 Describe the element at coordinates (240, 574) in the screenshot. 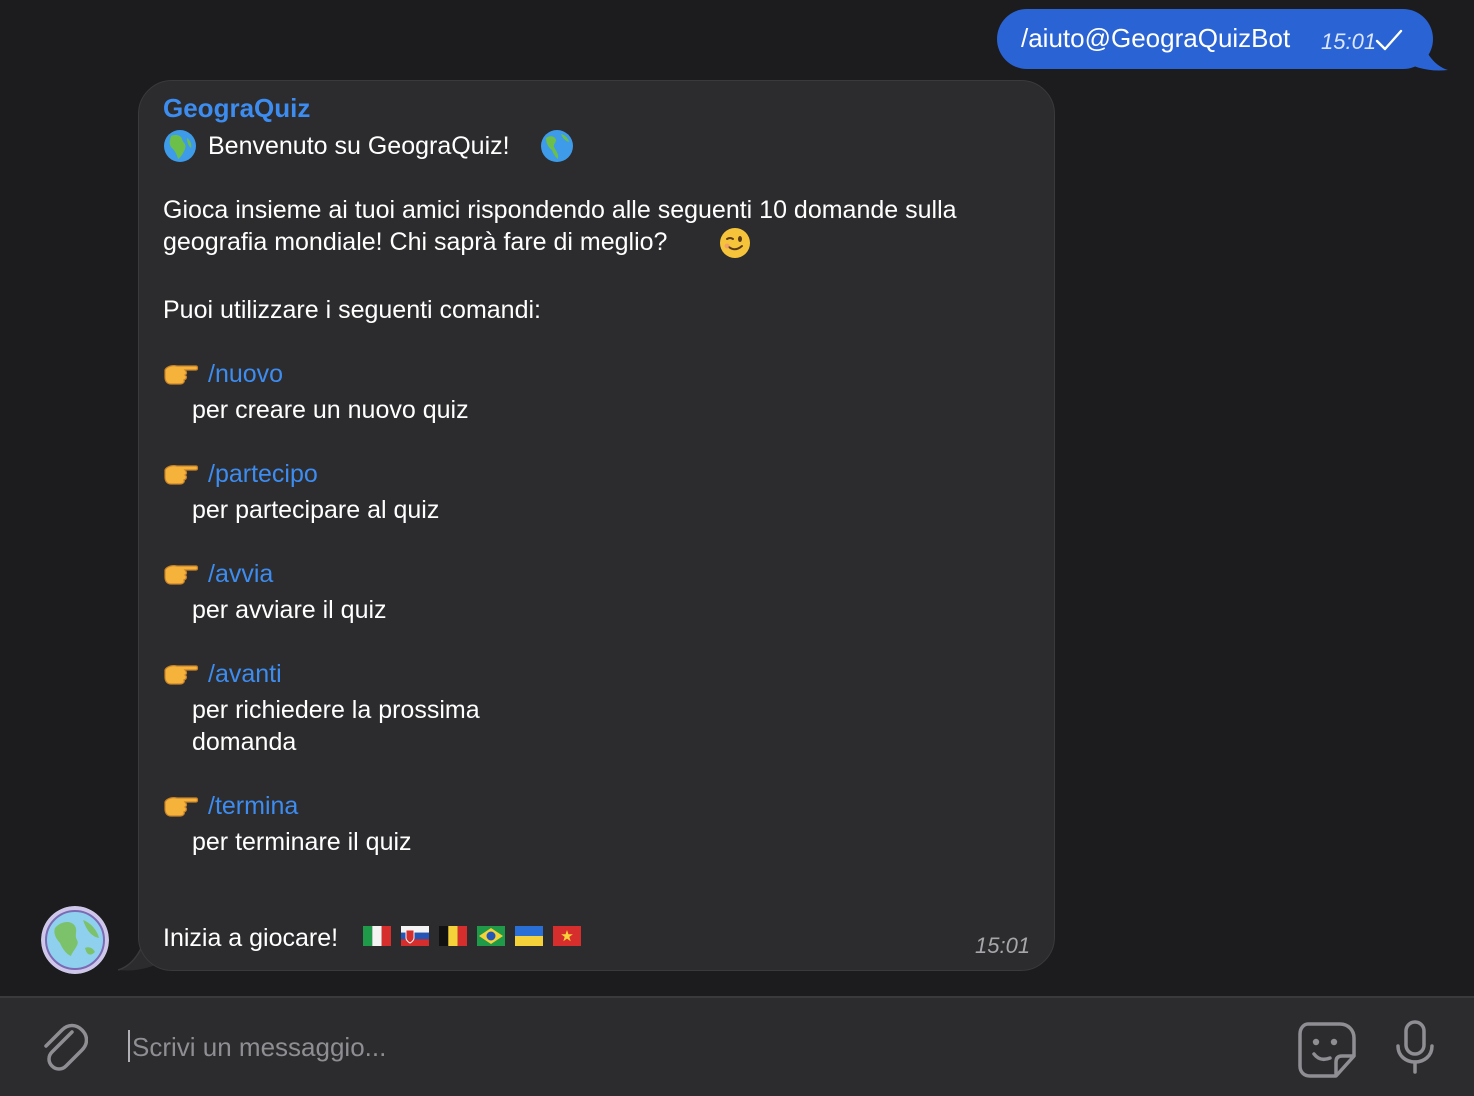

I see `command-link-avvia: /avvia` at that location.